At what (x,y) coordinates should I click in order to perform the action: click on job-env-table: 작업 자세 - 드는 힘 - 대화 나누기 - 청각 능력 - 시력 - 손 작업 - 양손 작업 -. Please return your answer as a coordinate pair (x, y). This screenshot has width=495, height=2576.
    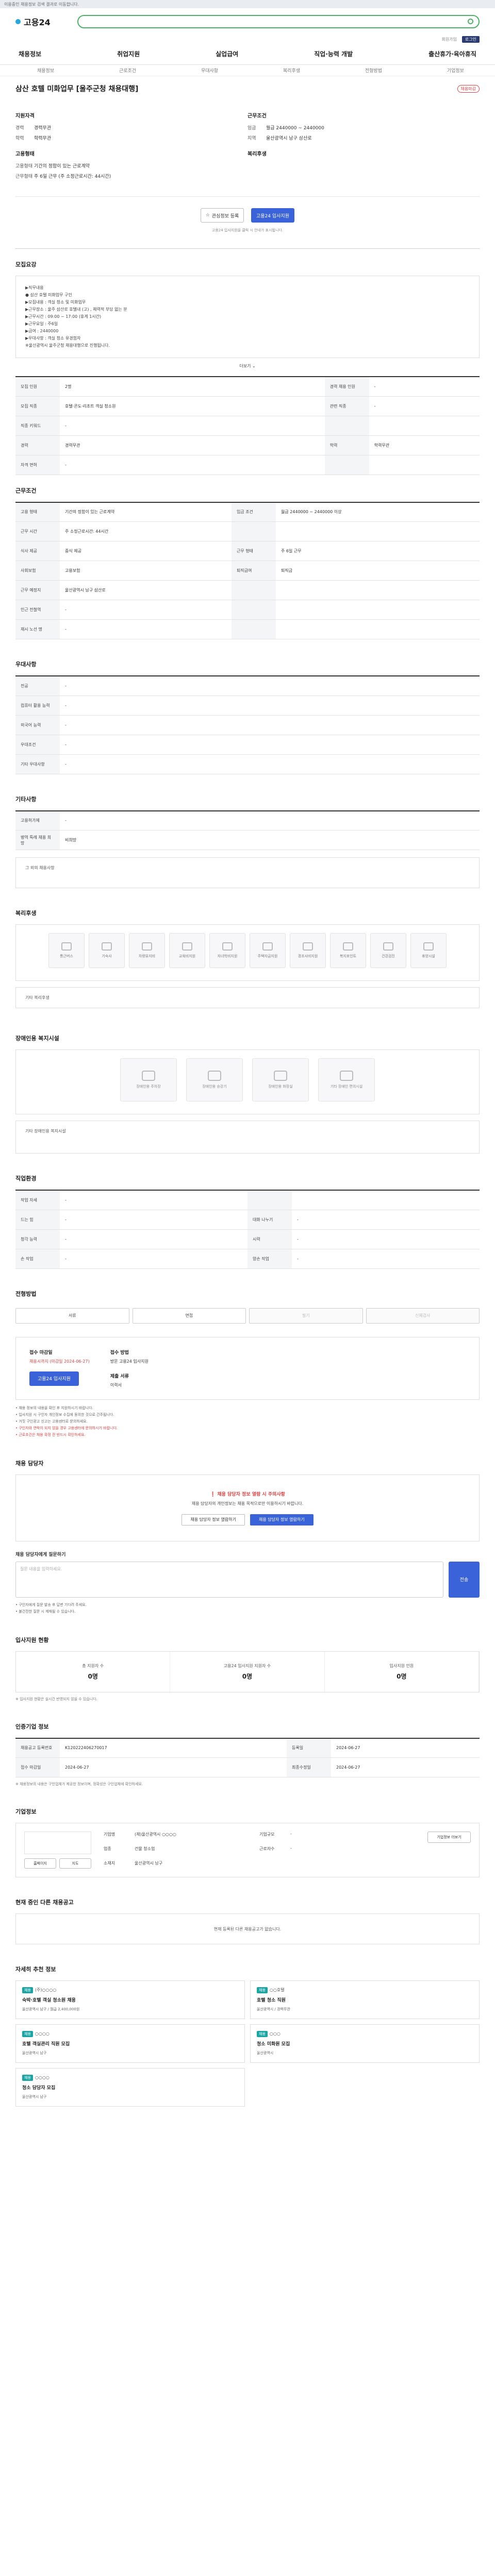
    Looking at the image, I should click on (247, 1229).